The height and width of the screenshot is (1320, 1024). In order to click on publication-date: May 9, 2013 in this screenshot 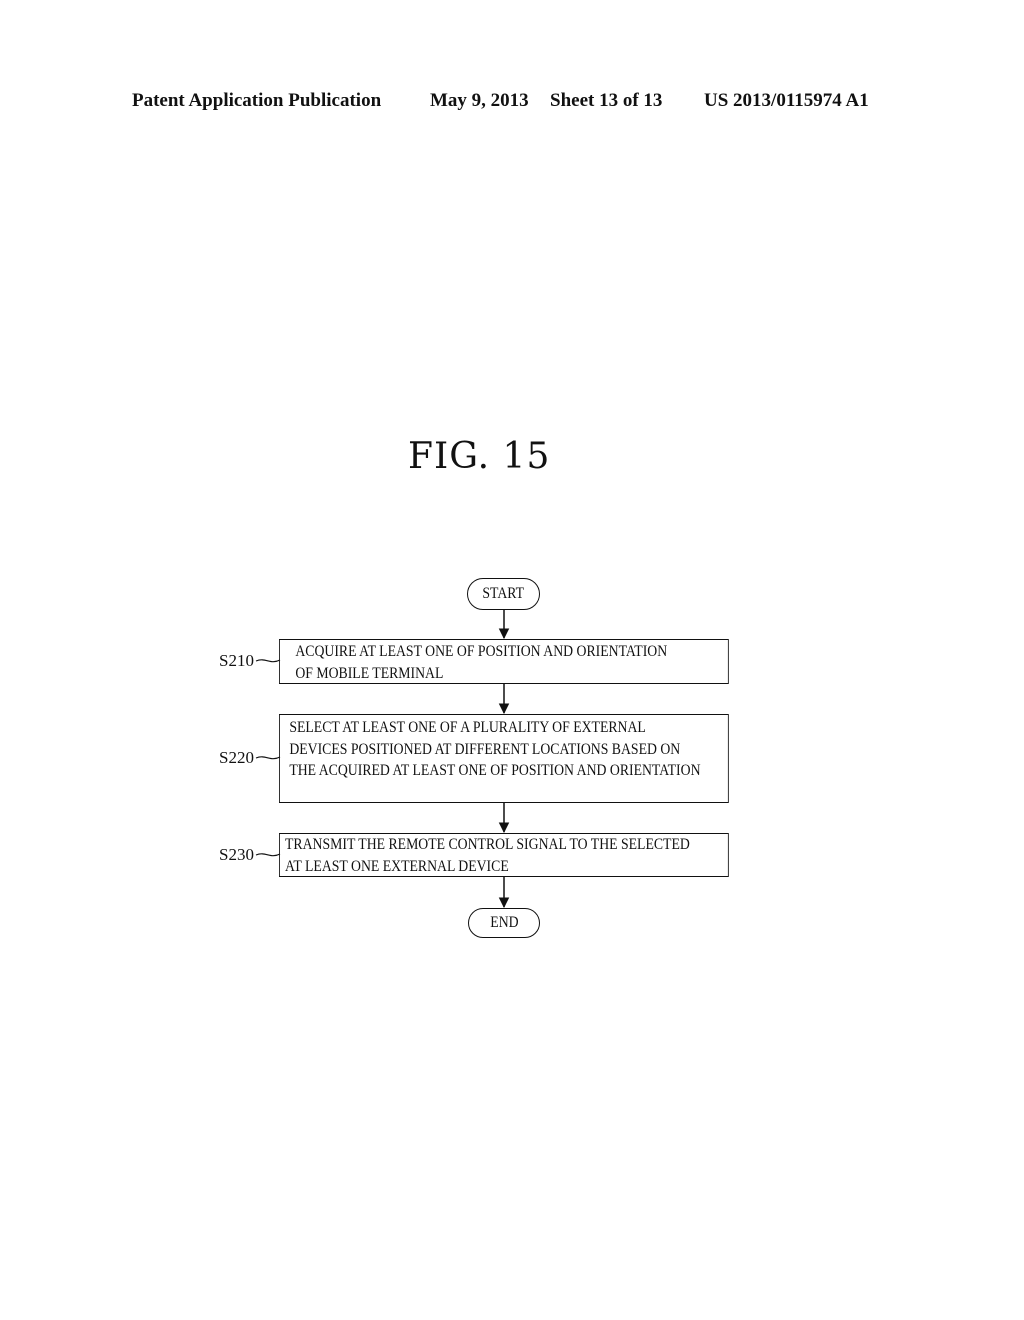, I will do `click(479, 100)`.